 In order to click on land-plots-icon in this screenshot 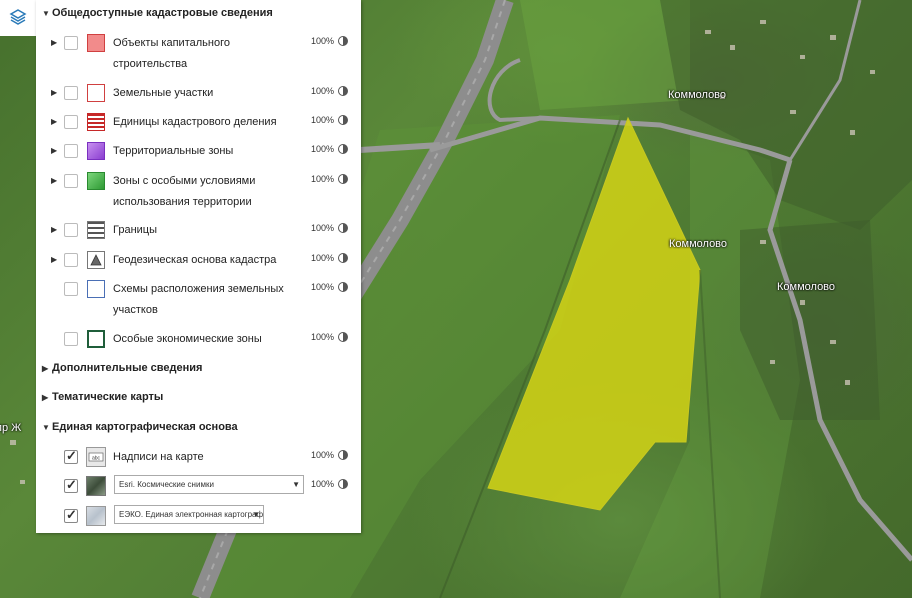, I will do `click(96, 93)`.